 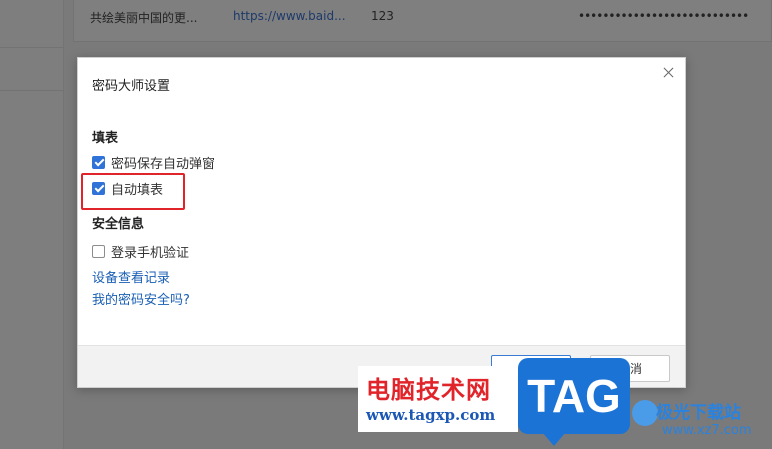 I want to click on row-username: 123, so click(x=382, y=16).